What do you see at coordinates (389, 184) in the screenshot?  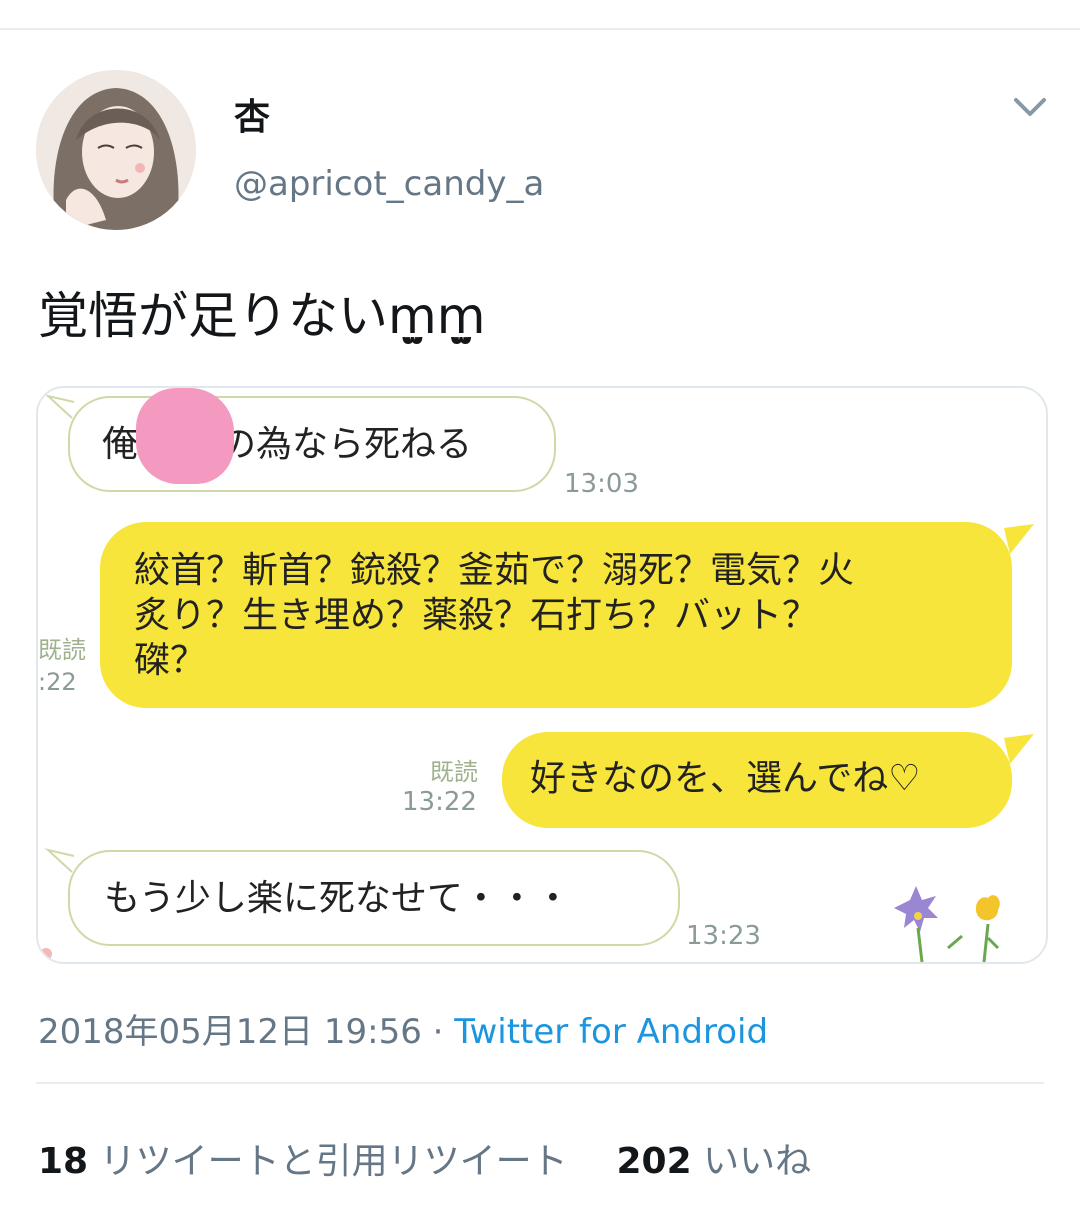 I see `user-handle: @apricot_candy_a` at bounding box center [389, 184].